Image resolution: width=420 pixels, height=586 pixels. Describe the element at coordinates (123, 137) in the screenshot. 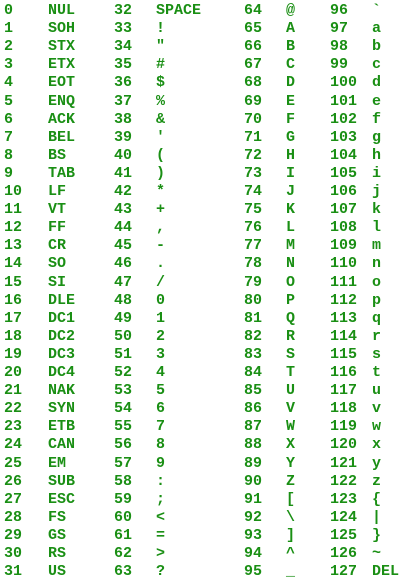

I see `decimal-code-cell: 39` at that location.